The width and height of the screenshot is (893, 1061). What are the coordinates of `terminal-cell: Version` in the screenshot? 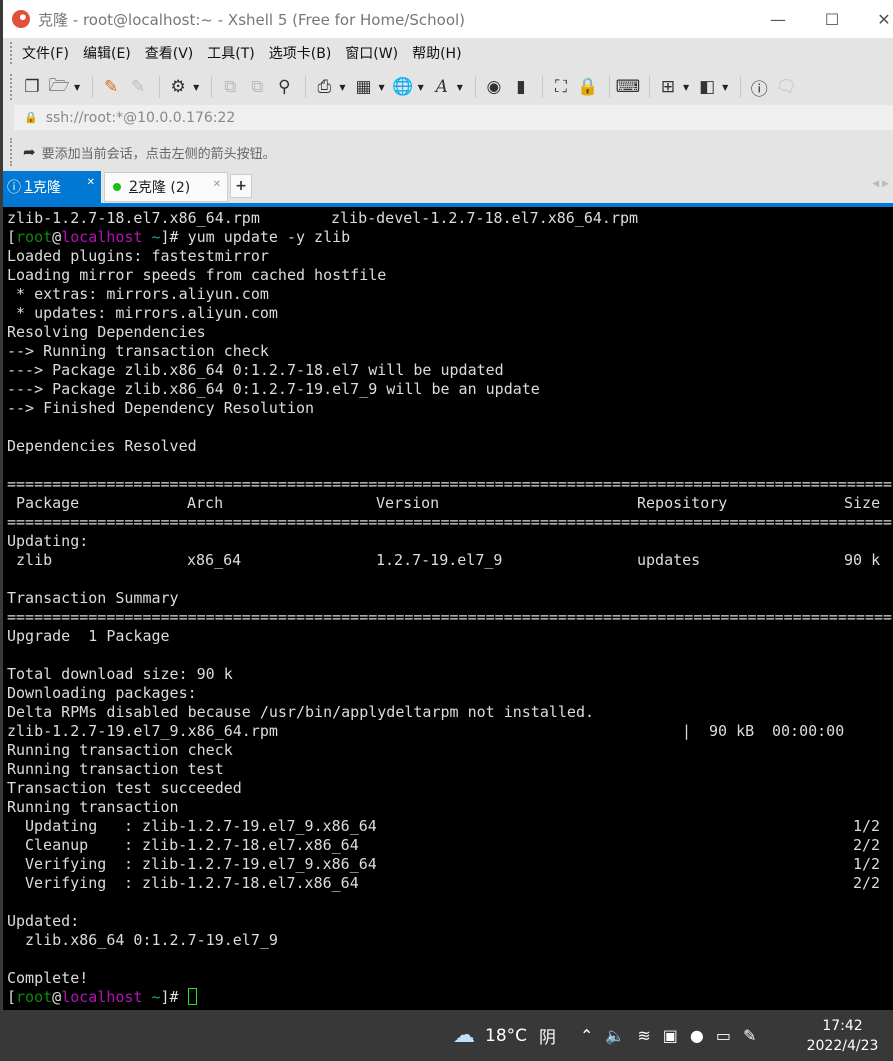 It's located at (408, 503).